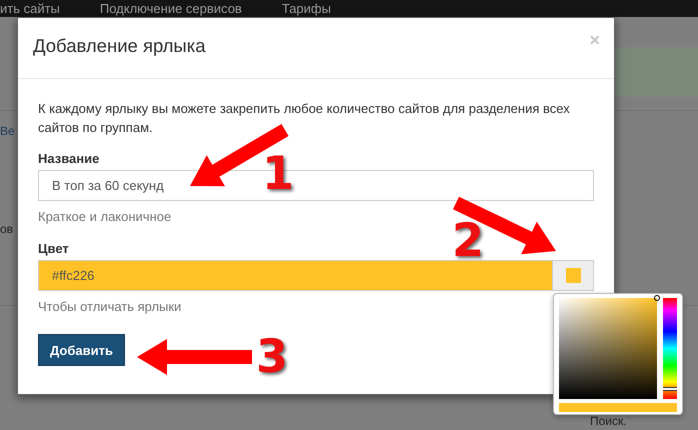 This screenshot has width=698, height=430. I want to click on saturation-area, so click(608, 348).